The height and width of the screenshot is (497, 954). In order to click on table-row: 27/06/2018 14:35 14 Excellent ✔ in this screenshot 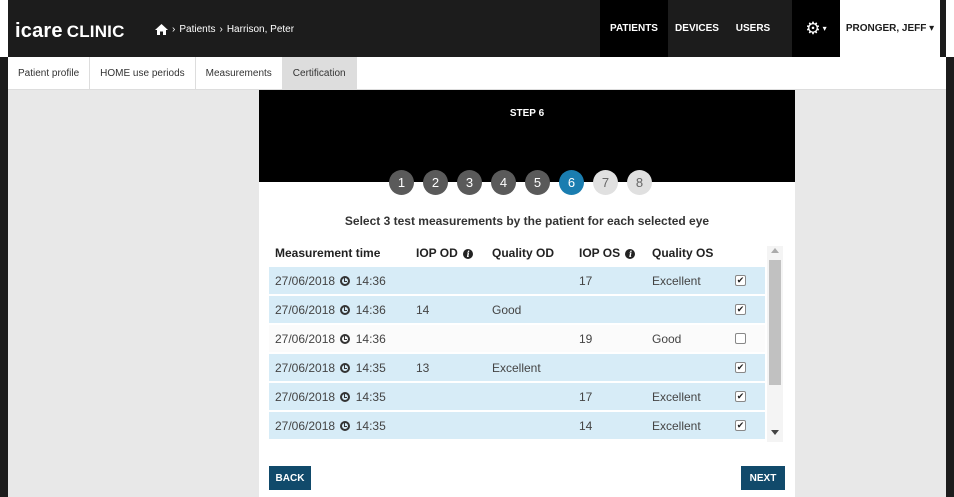, I will do `click(517, 426)`.